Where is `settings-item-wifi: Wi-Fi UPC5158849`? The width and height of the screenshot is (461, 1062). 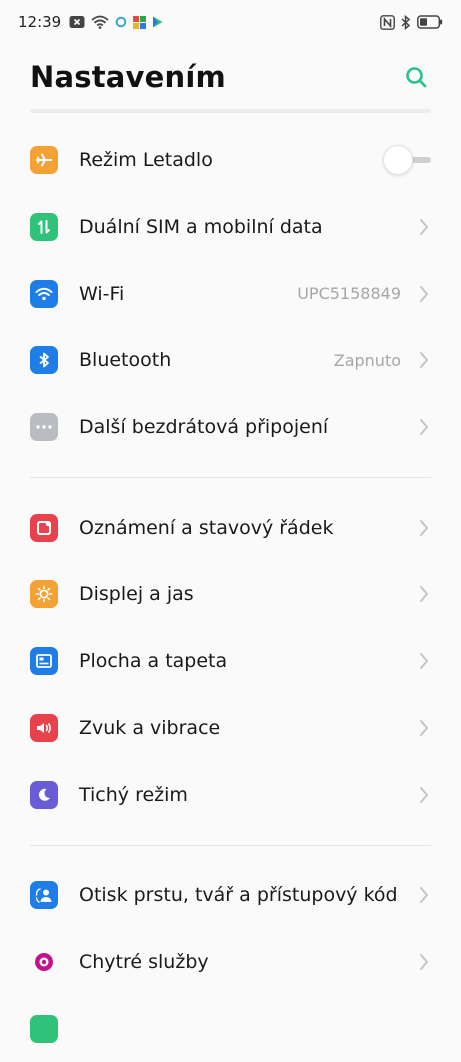 settings-item-wifi: Wi-Fi UPC5158849 is located at coordinates (230, 293).